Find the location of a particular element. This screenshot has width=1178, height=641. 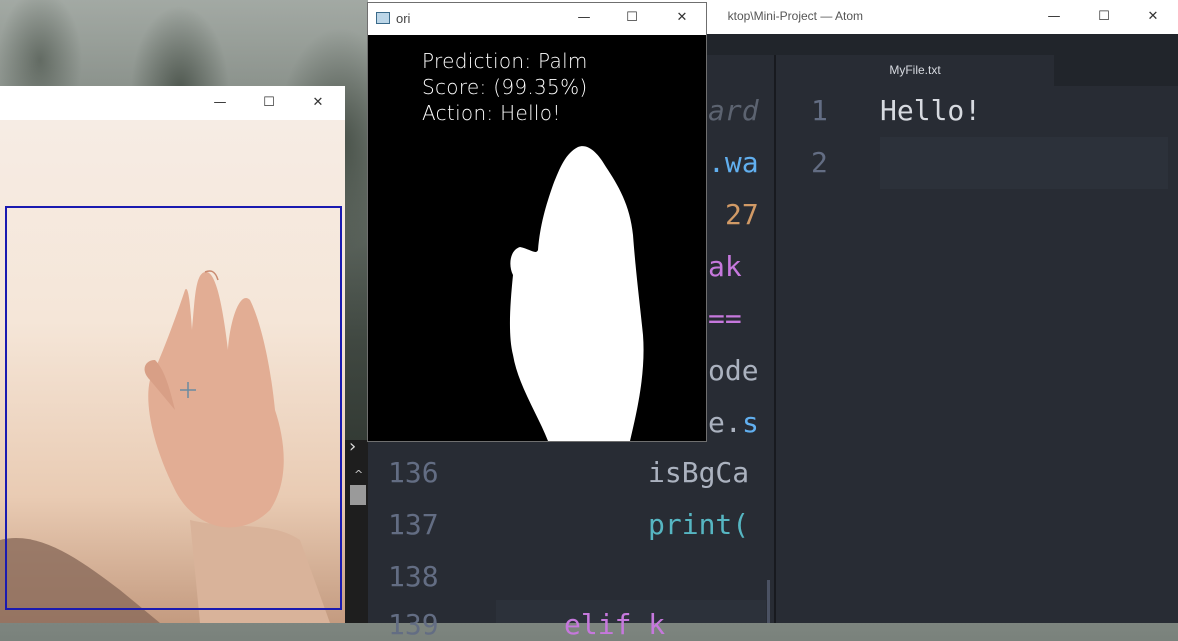

line-number: 2 is located at coordinates (819, 162).